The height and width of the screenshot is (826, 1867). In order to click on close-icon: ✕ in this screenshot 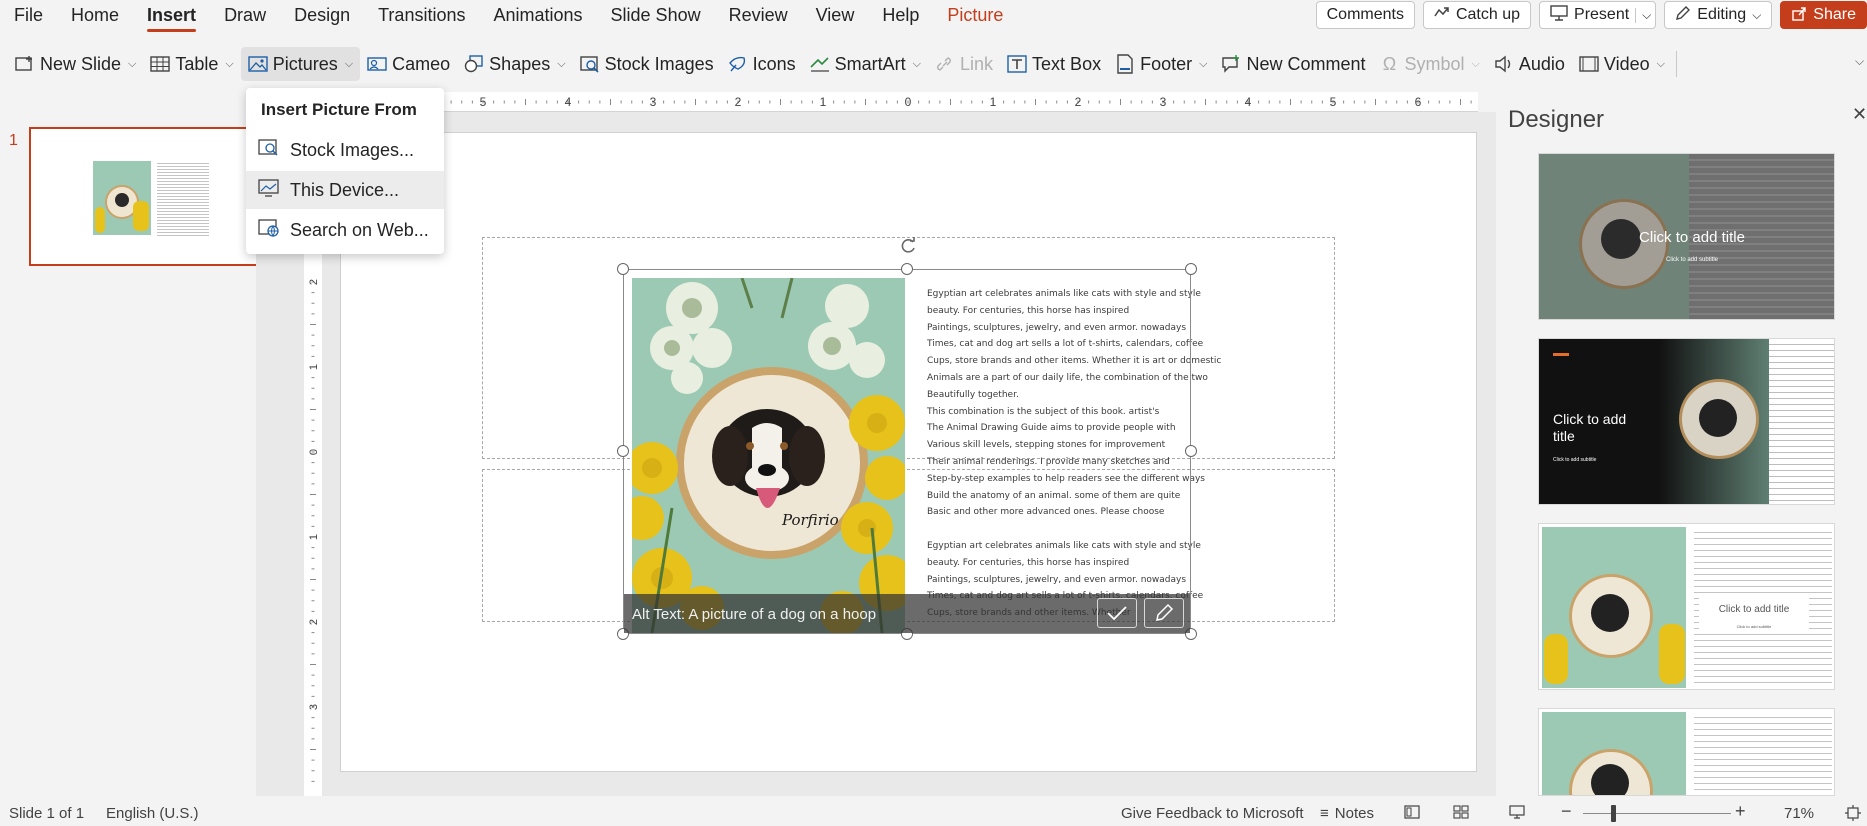, I will do `click(1859, 114)`.